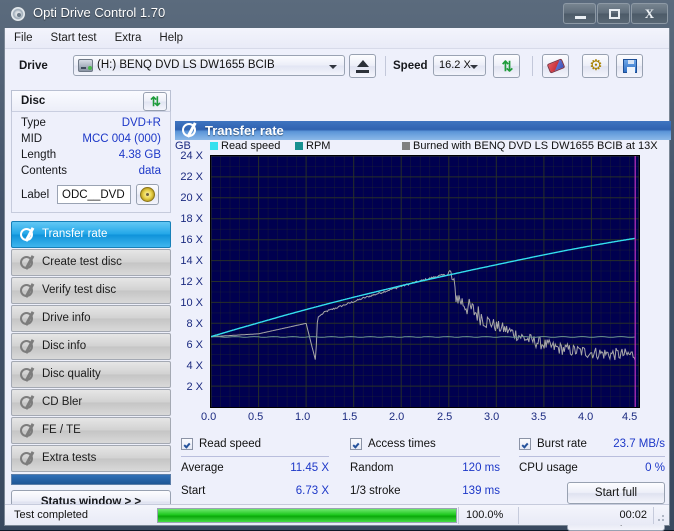 This screenshot has height=531, width=674. I want to click on burst-rate-checkbox, so click(525, 444).